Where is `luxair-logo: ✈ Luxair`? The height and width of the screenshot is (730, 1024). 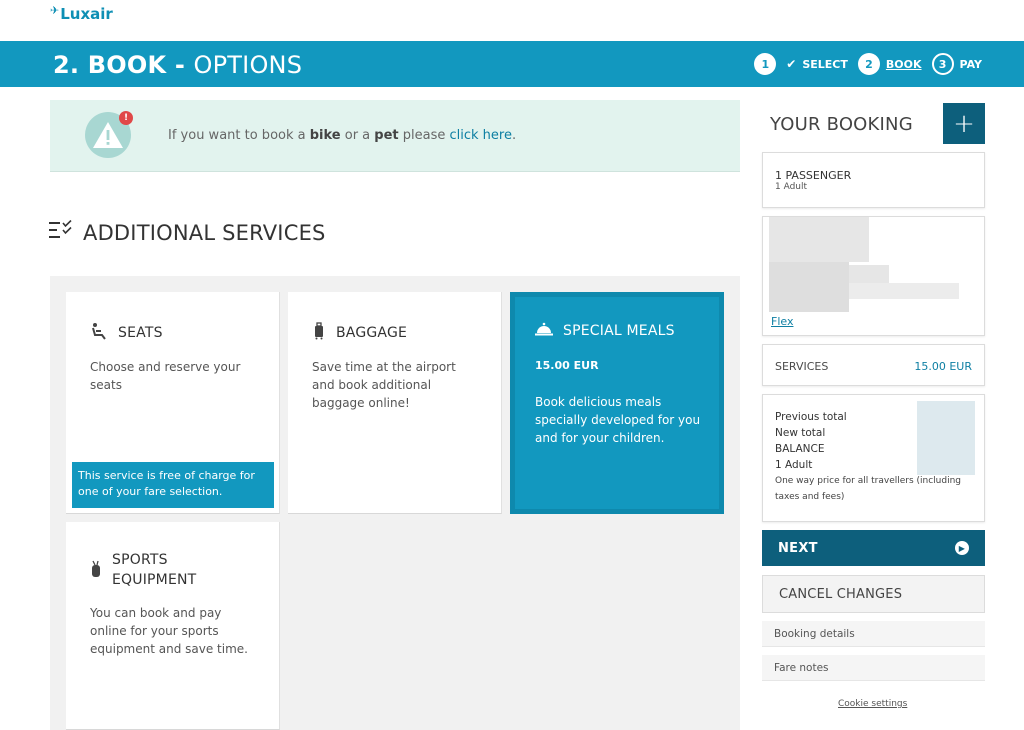
luxair-logo: ✈ Luxair is located at coordinates (81, 13).